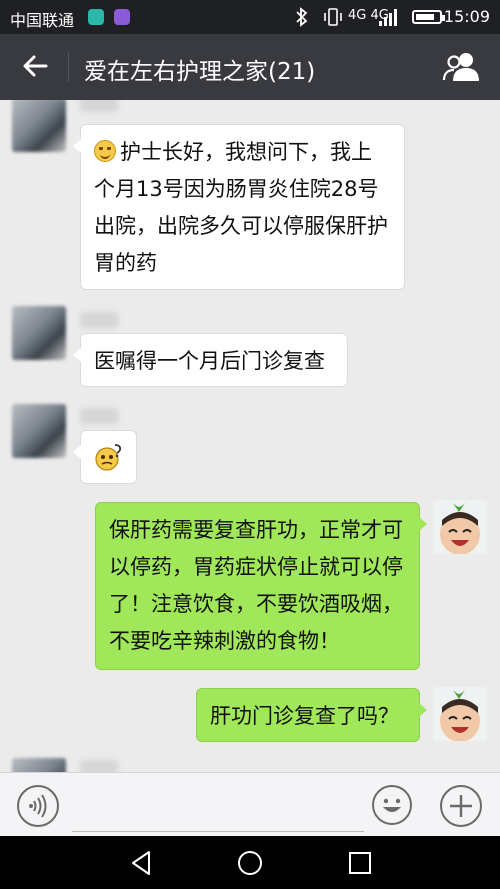 The image size is (500, 889). What do you see at coordinates (122, 17) in the screenshot?
I see `notification-gallery-icon` at bounding box center [122, 17].